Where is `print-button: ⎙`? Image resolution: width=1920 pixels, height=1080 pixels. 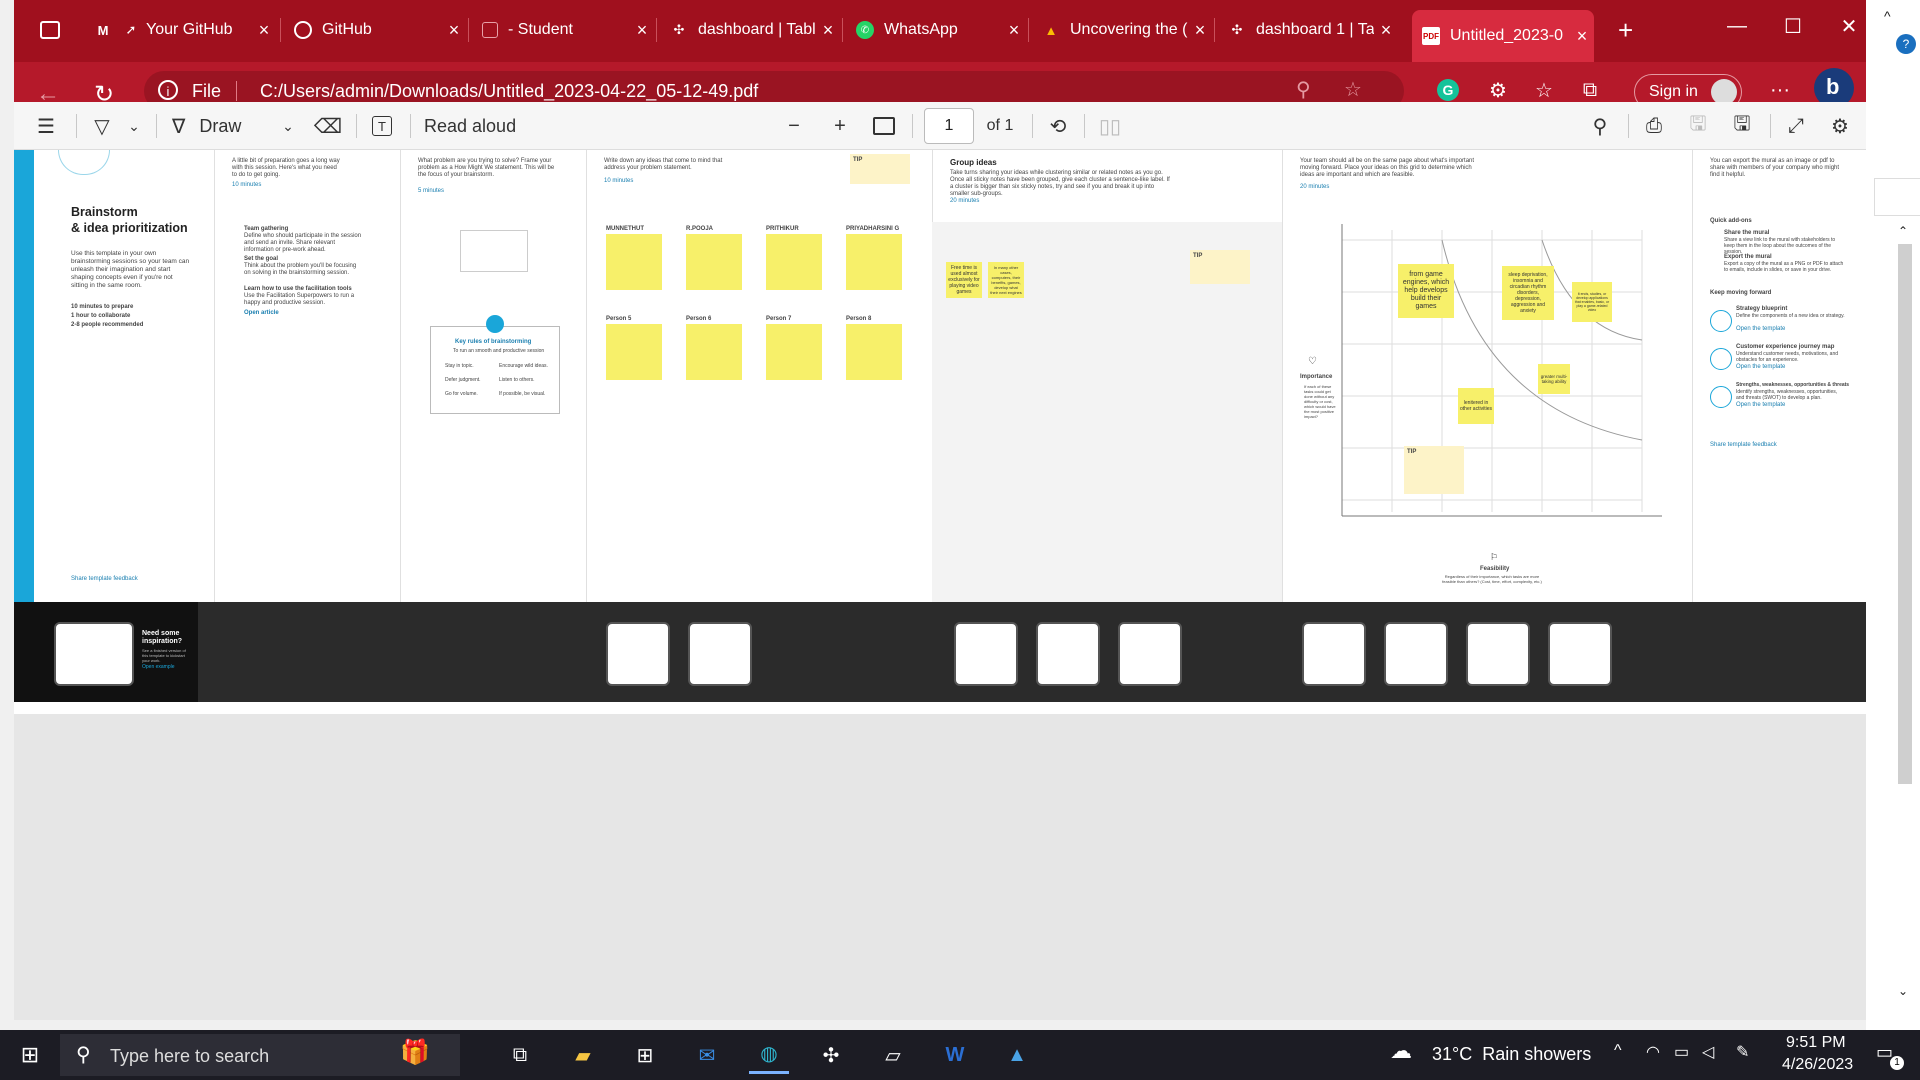 print-button: ⎙ is located at coordinates (1654, 126).